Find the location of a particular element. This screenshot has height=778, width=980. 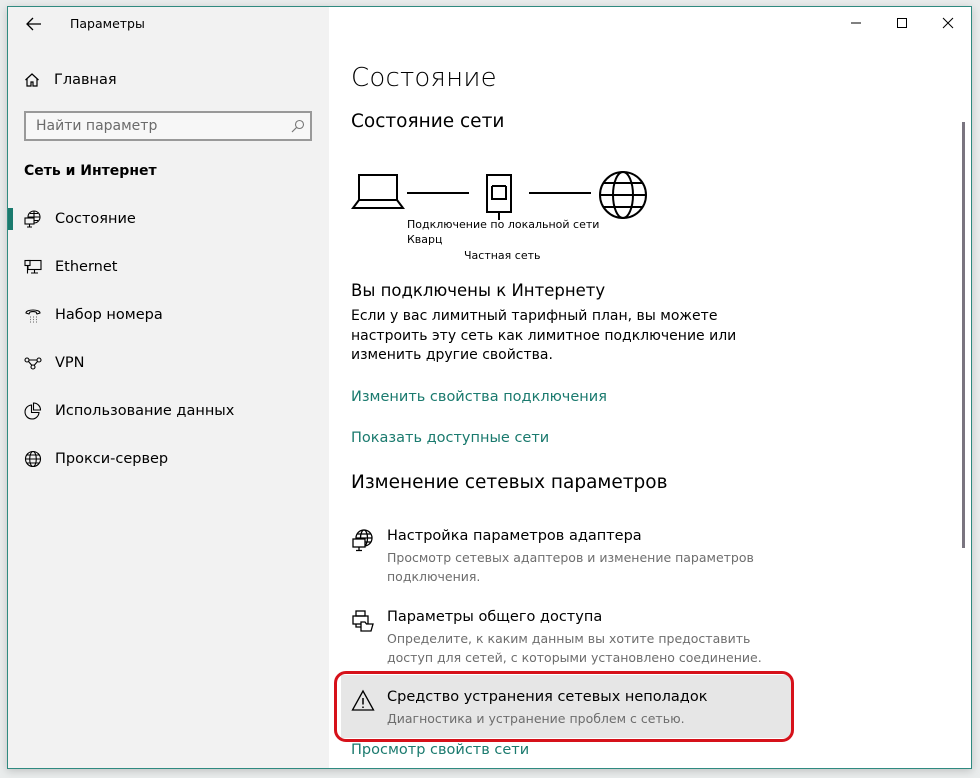

change-connection-properties-link: Изменить свойства подключения is located at coordinates (479, 397).